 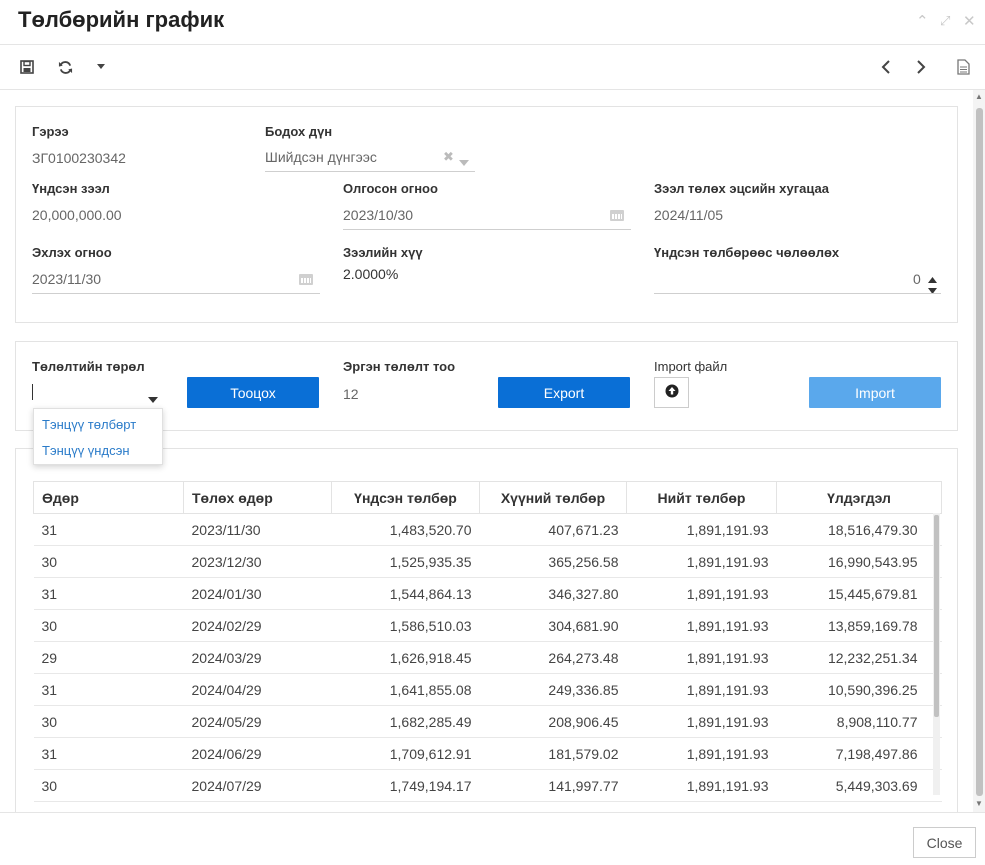 What do you see at coordinates (97, 393) in the screenshot?
I see `payment-type-select` at bounding box center [97, 393].